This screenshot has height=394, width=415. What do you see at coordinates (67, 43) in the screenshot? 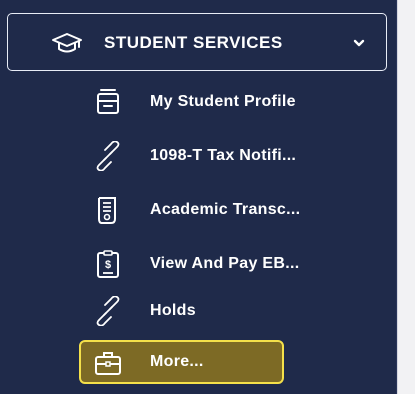
I see `graduation-cap-icon` at bounding box center [67, 43].